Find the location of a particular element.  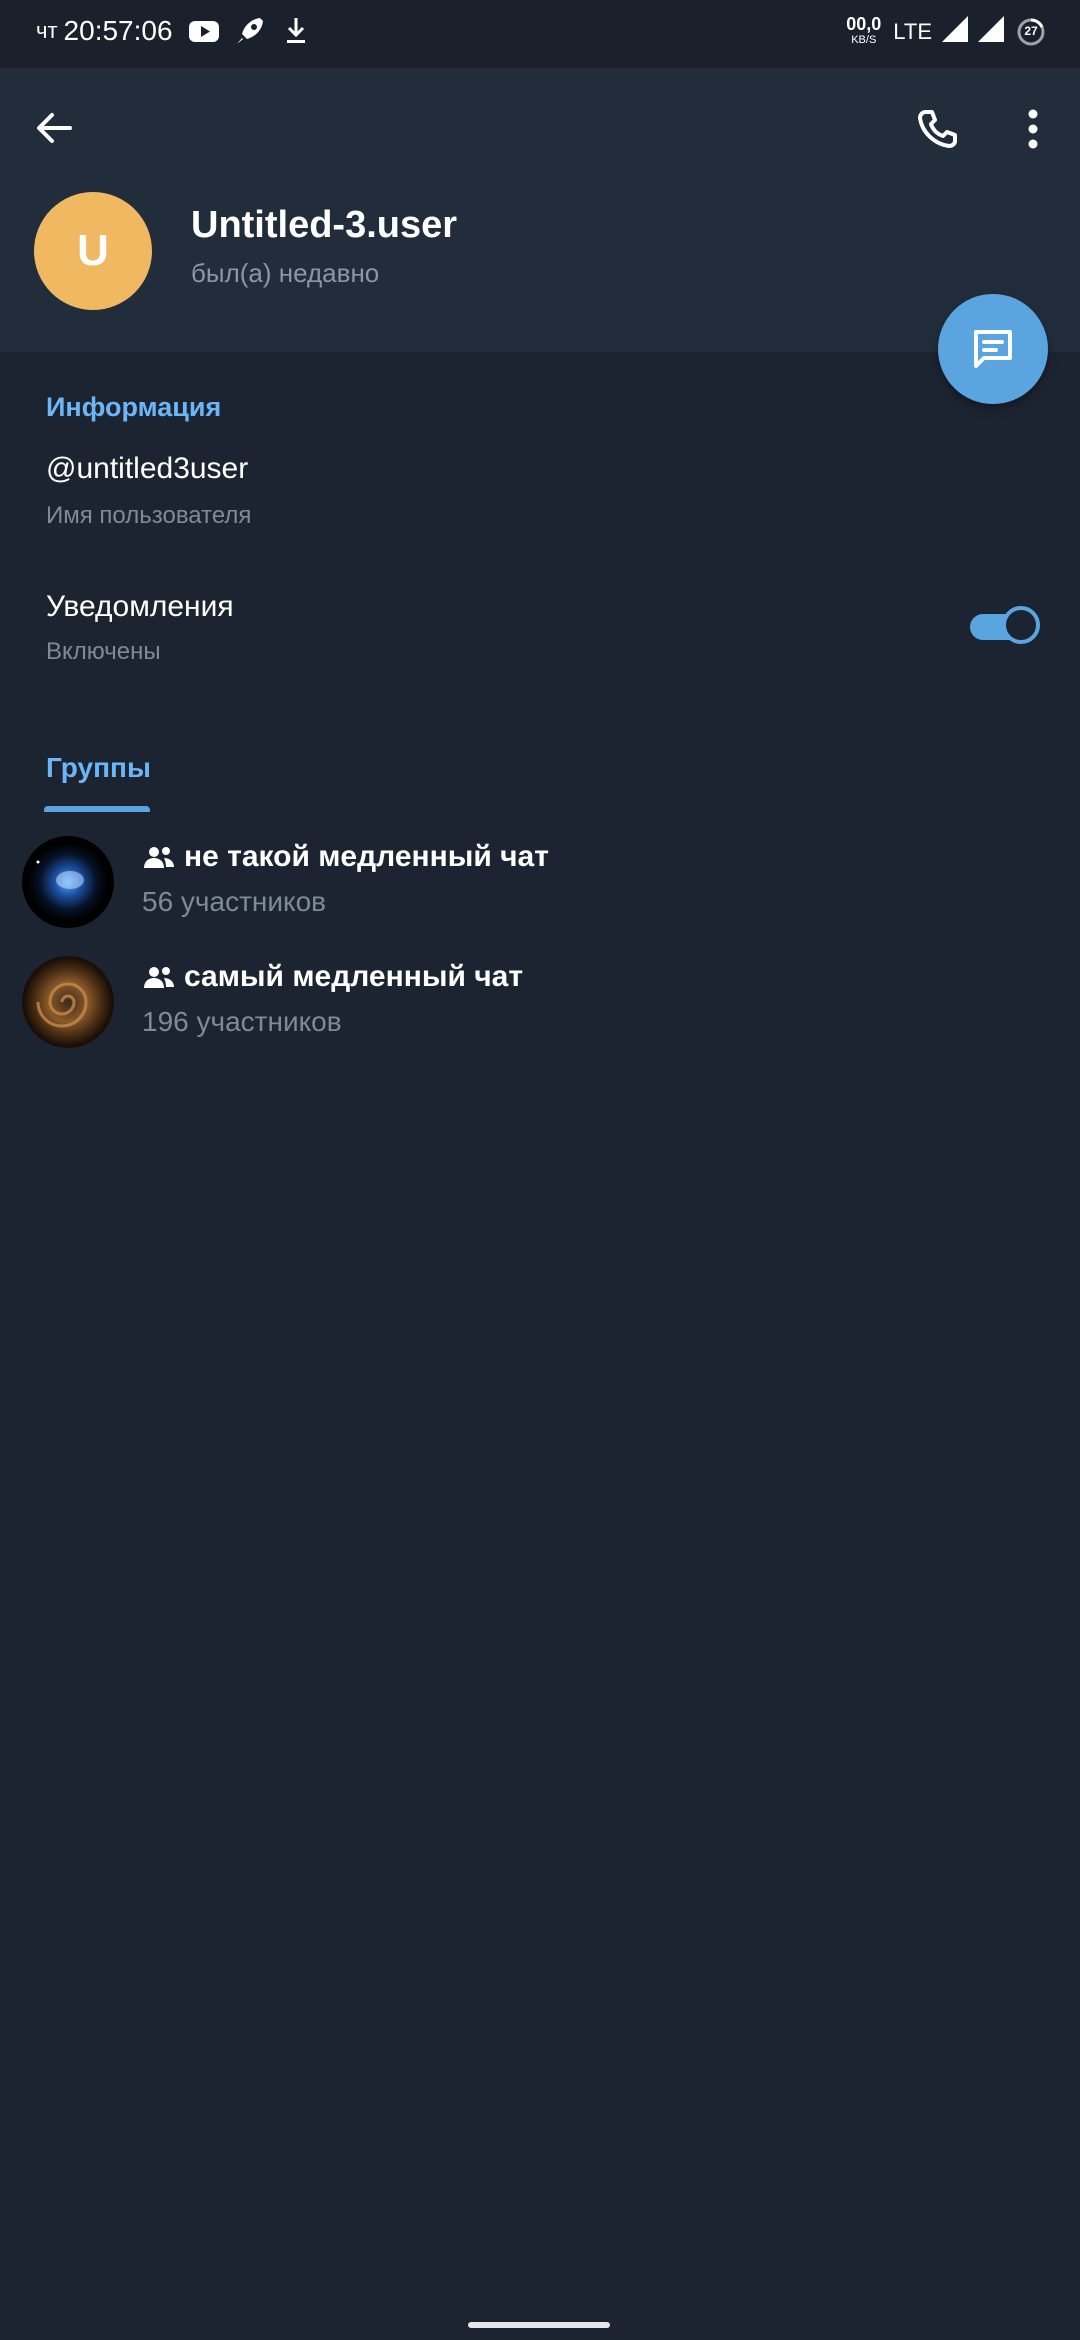

list-item: самый медленный чат 196 участников is located at coordinates (540, 1005).